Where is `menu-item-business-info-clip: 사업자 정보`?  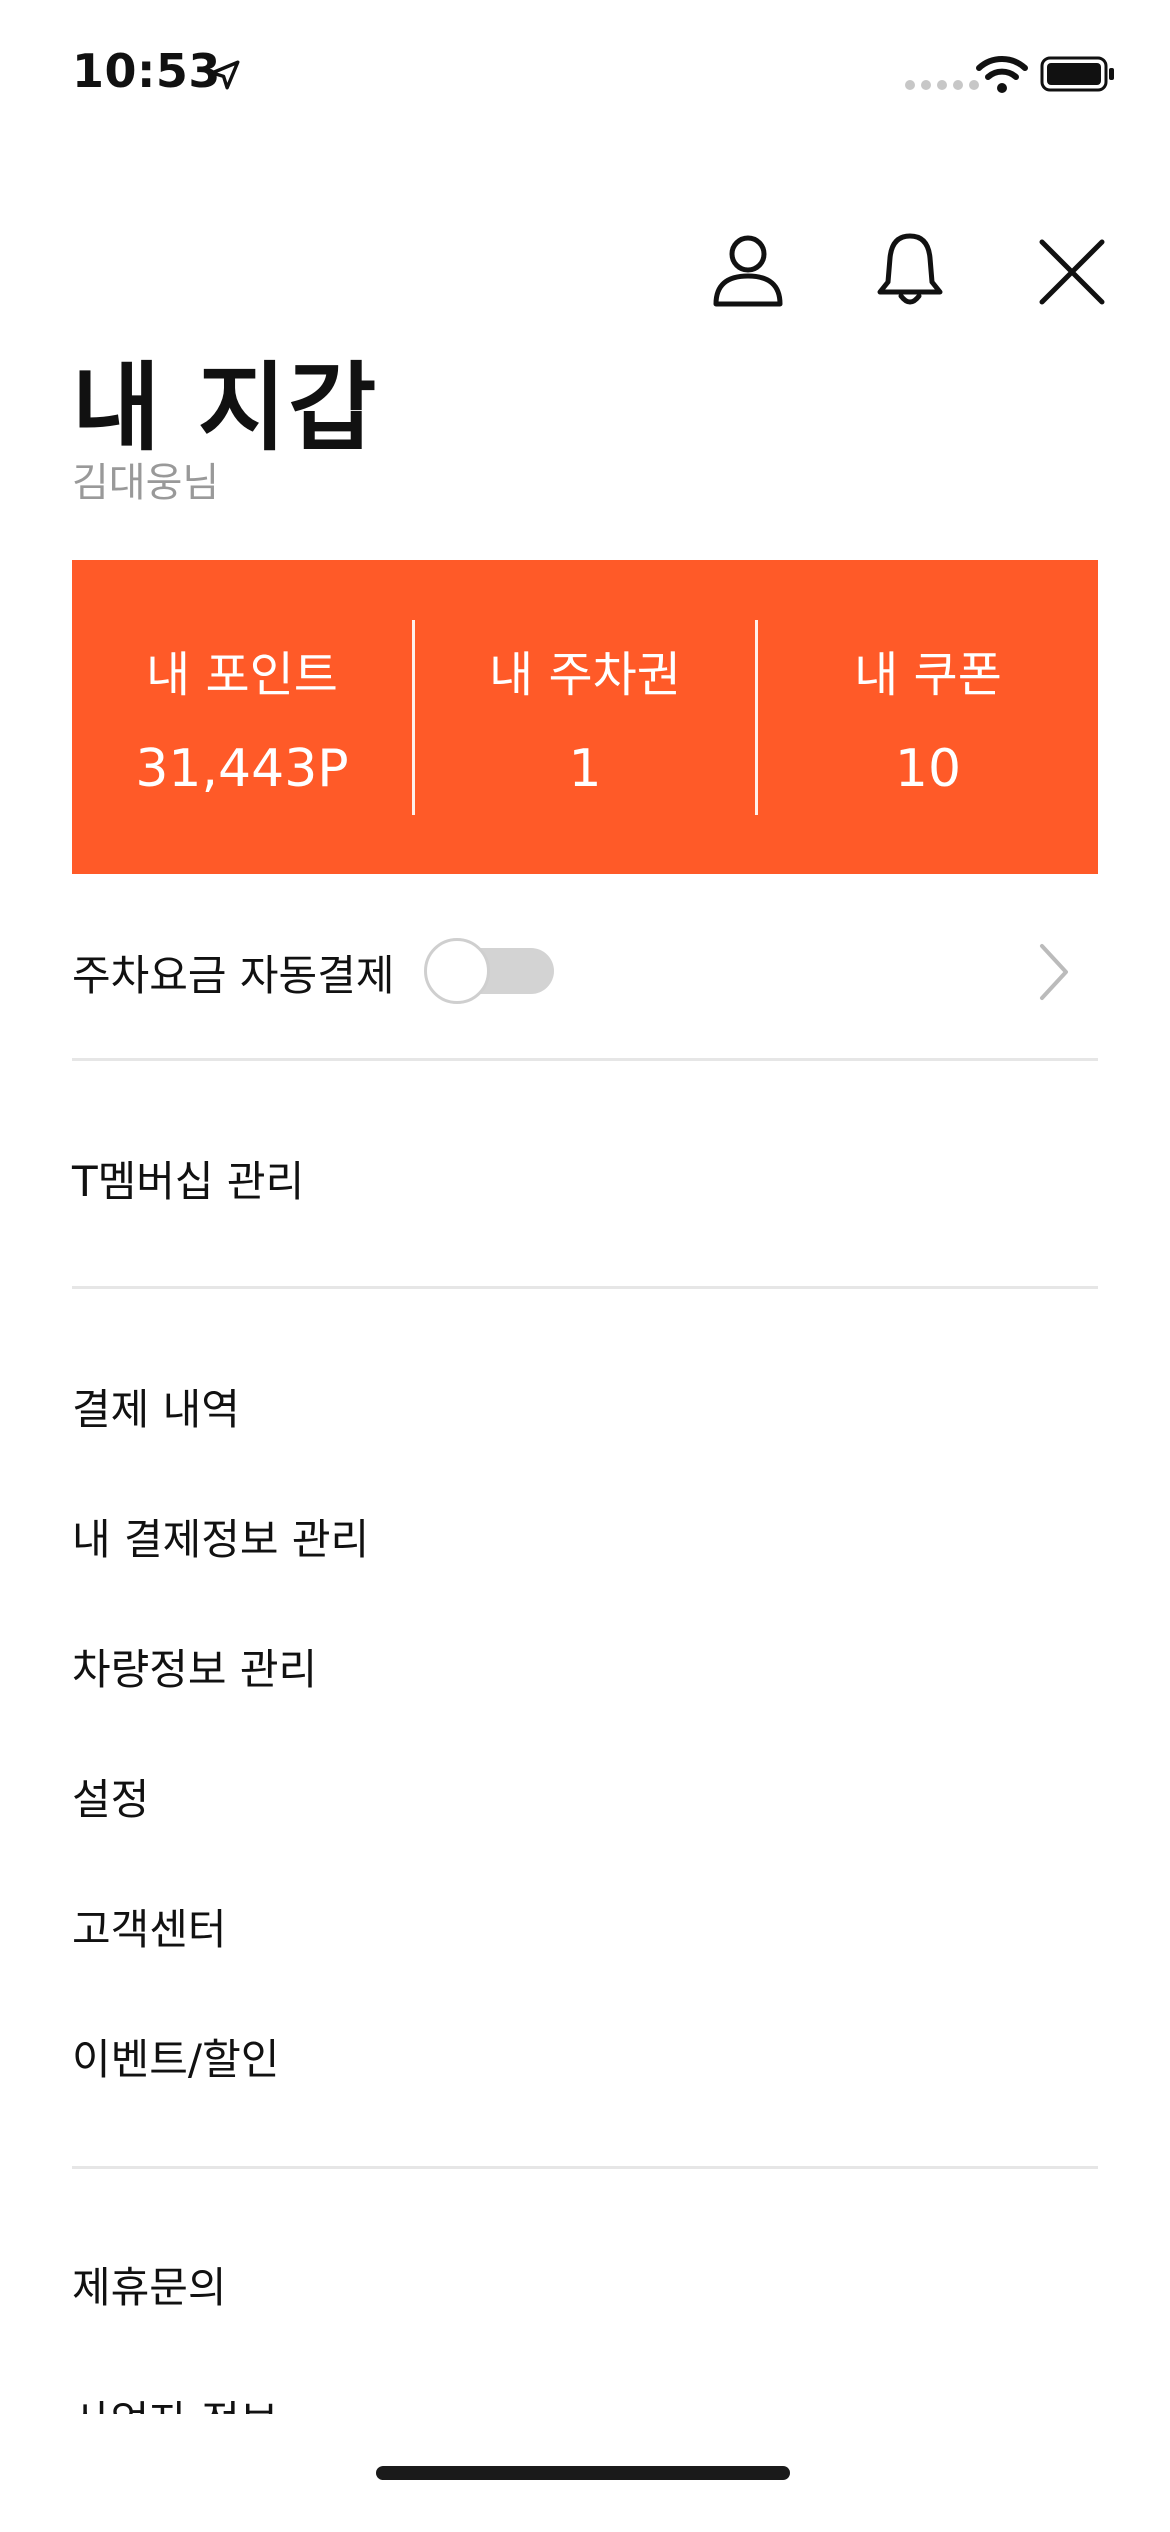
menu-item-business-info-clip: 사업자 정보 is located at coordinates (175, 2396).